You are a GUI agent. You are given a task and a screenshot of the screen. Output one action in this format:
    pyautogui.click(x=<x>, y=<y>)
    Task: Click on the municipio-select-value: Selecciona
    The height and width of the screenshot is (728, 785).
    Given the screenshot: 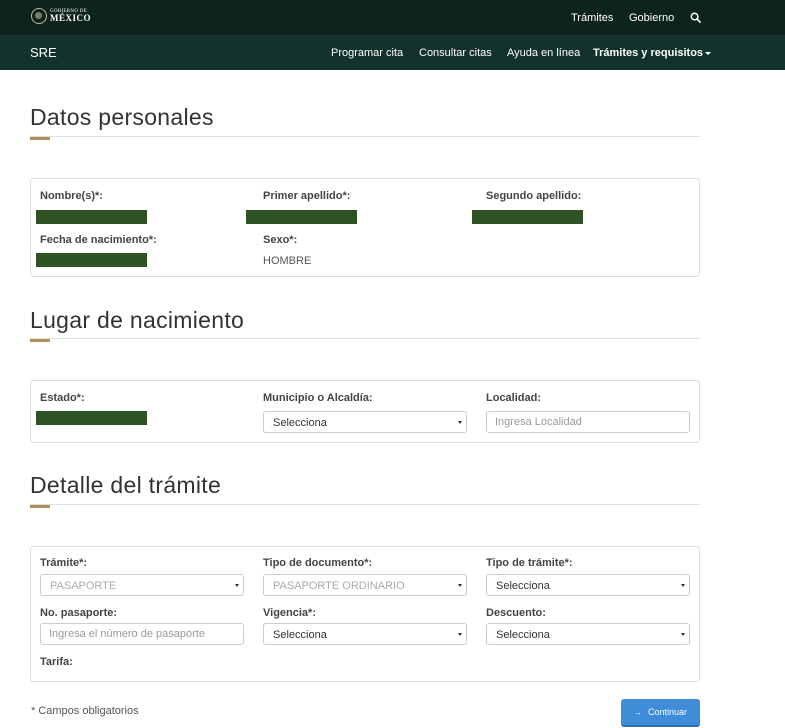 What is the action you would take?
    pyautogui.click(x=300, y=423)
    